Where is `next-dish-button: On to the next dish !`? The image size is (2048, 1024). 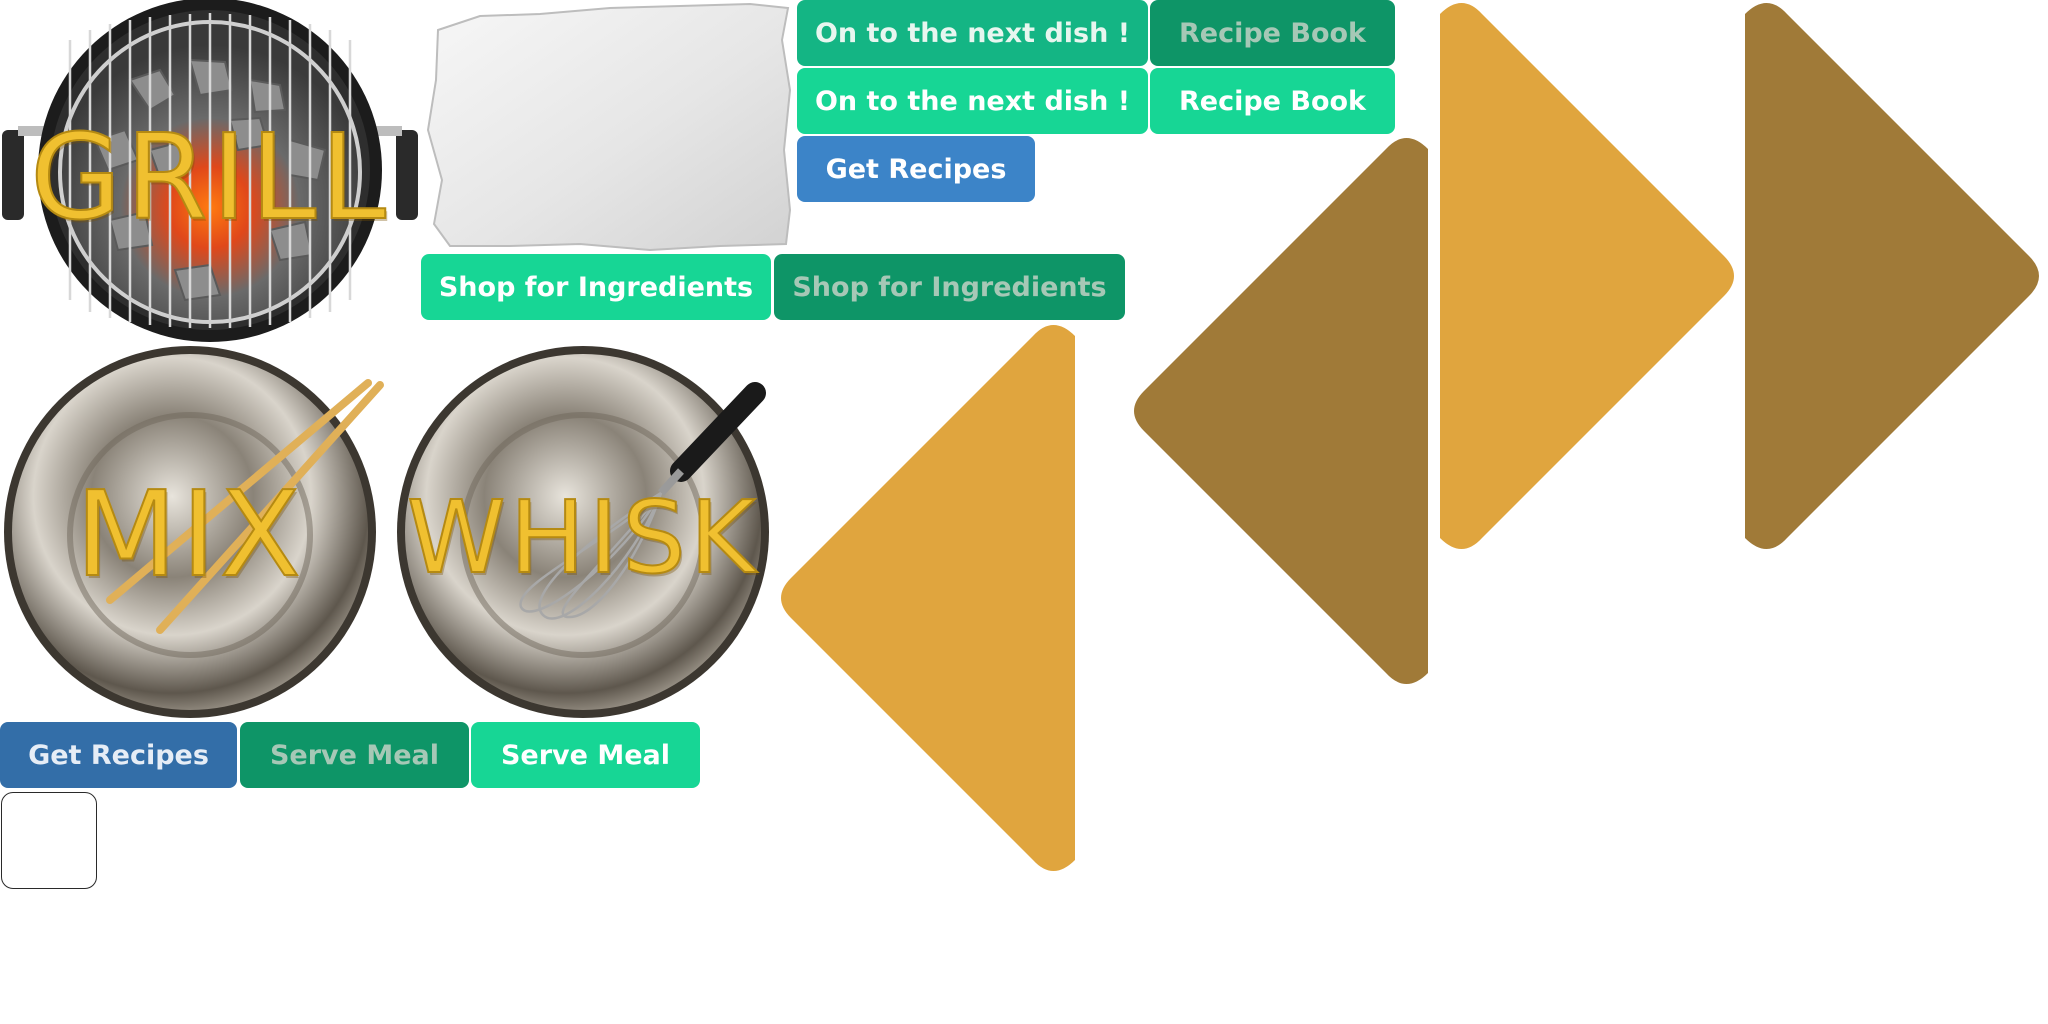 next-dish-button: On to the next dish ! is located at coordinates (972, 101).